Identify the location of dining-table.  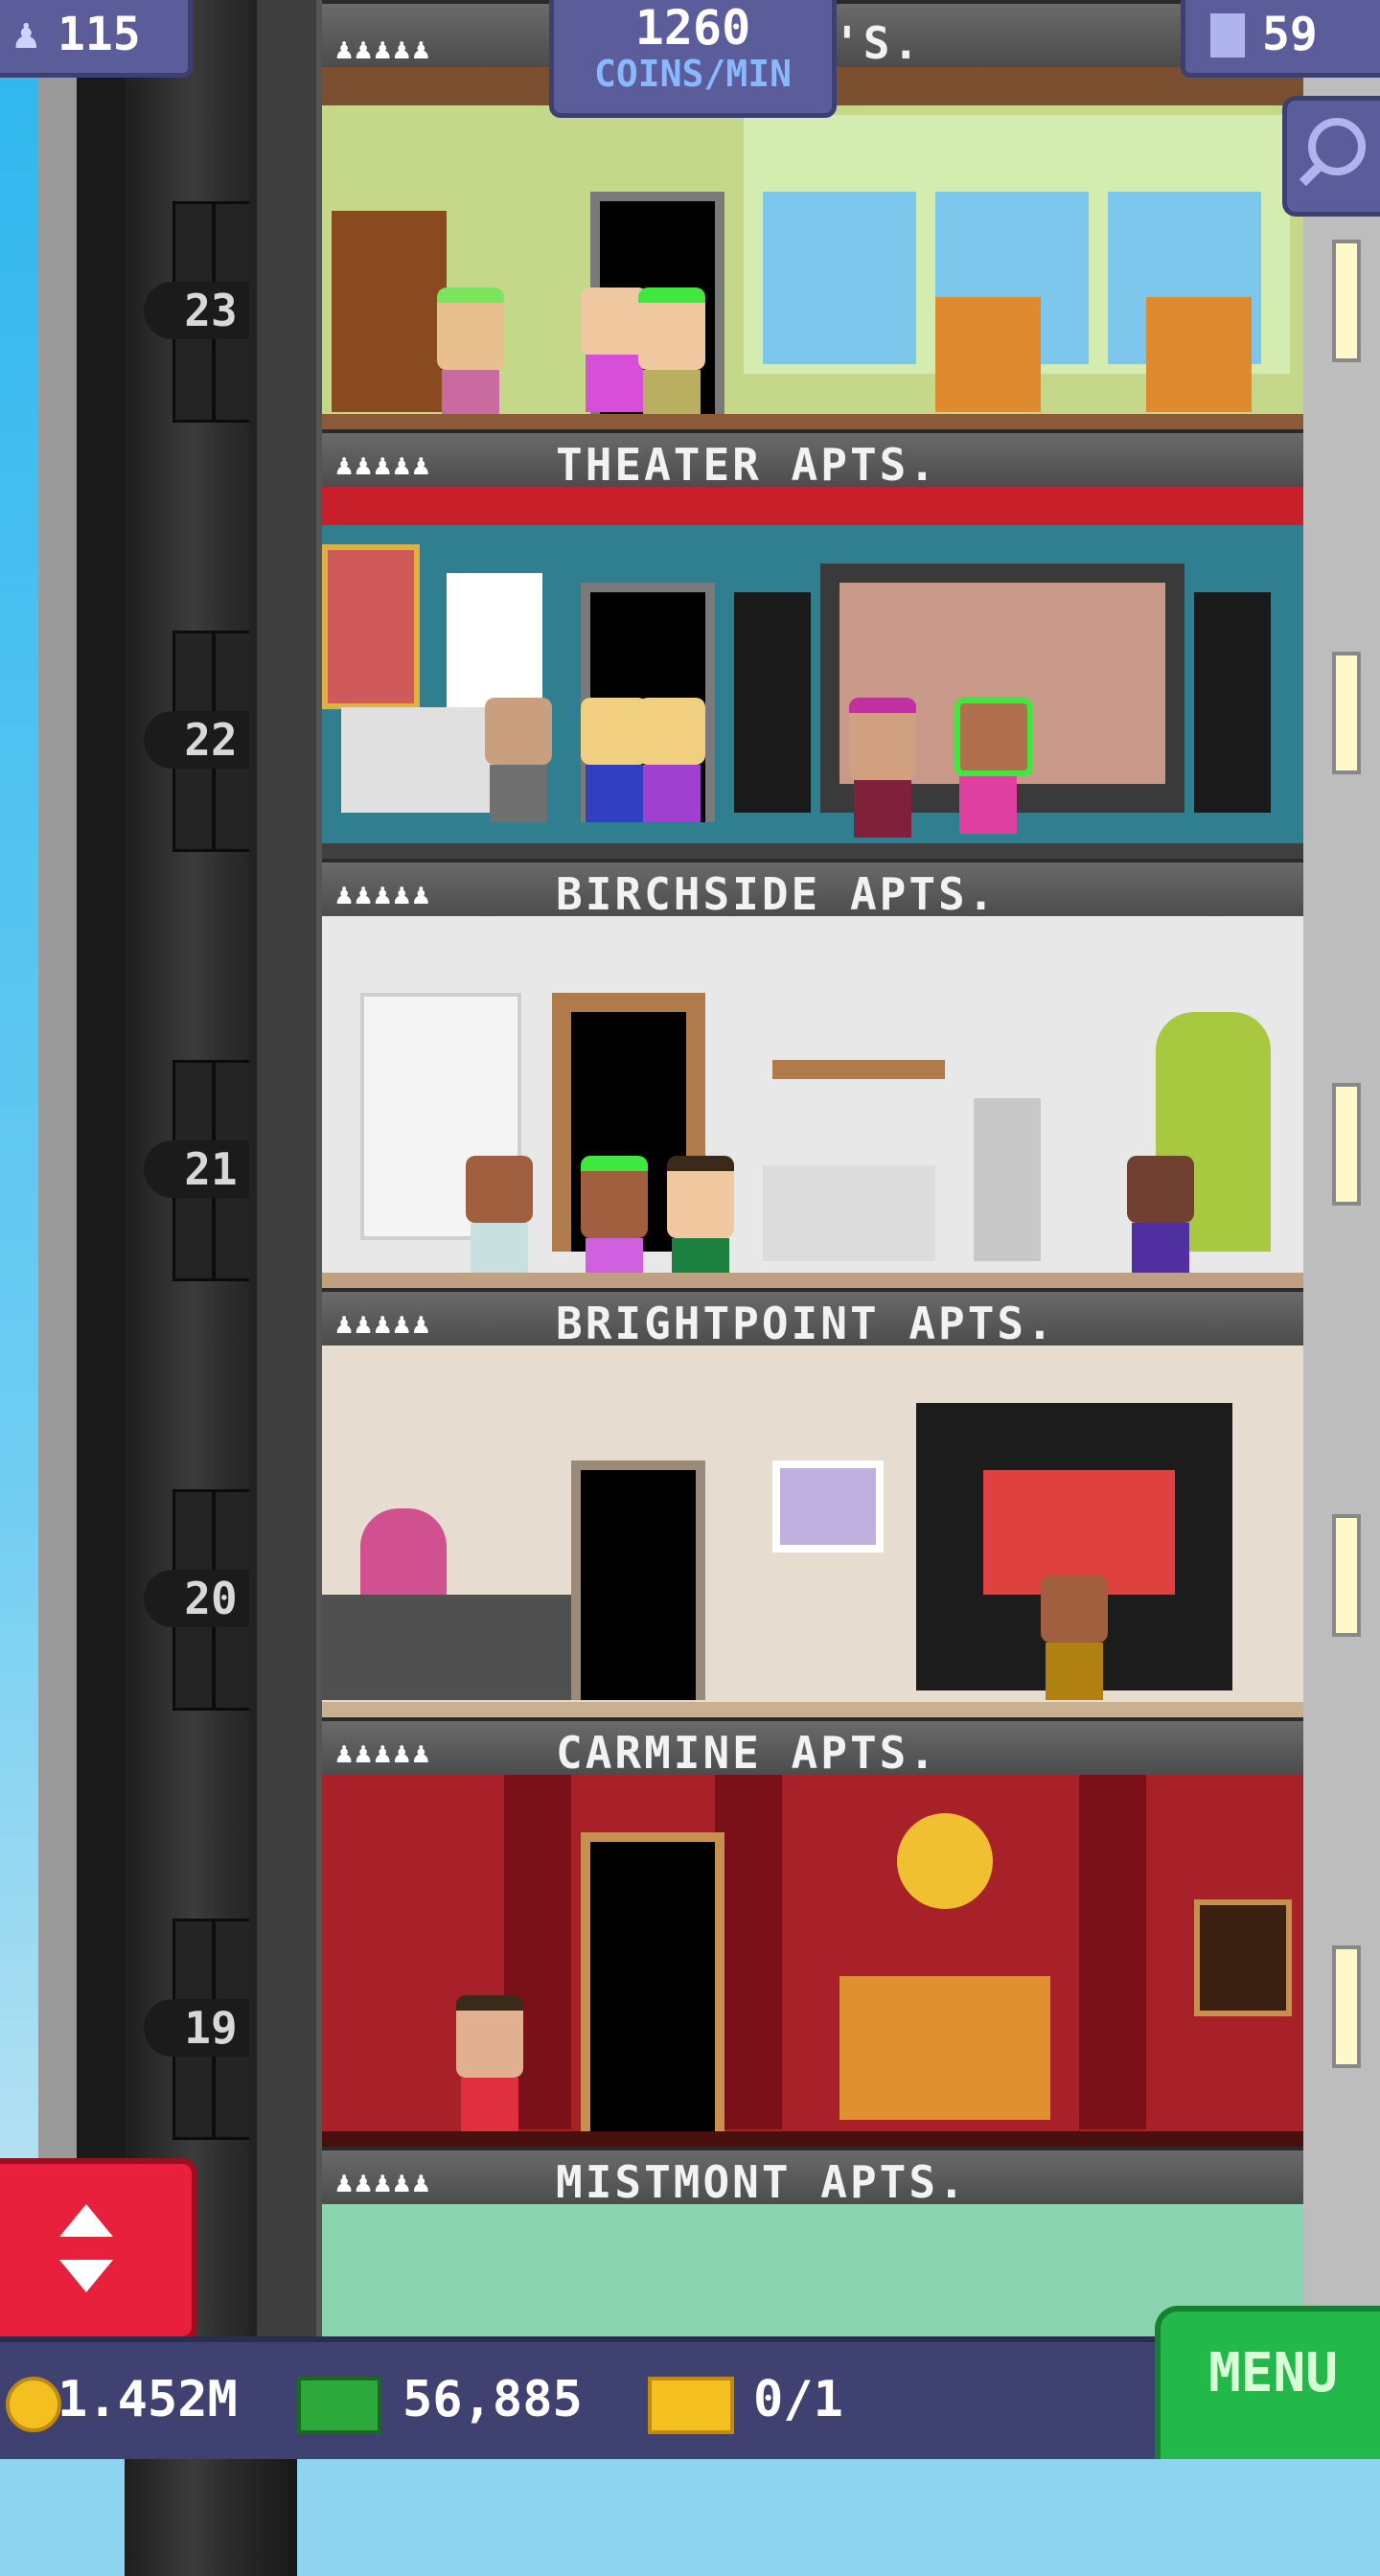
(446, 1647).